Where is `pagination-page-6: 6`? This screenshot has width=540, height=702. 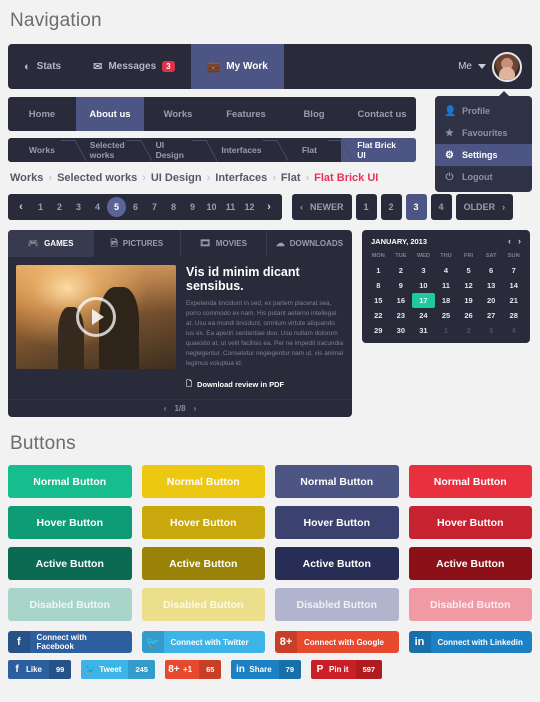
pagination-page-6: 6 is located at coordinates (135, 207).